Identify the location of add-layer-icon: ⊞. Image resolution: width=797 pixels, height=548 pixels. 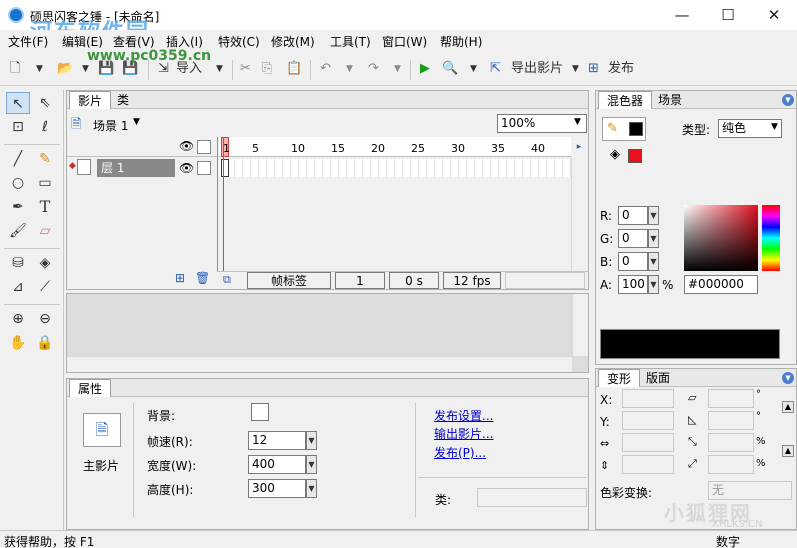
(180, 278).